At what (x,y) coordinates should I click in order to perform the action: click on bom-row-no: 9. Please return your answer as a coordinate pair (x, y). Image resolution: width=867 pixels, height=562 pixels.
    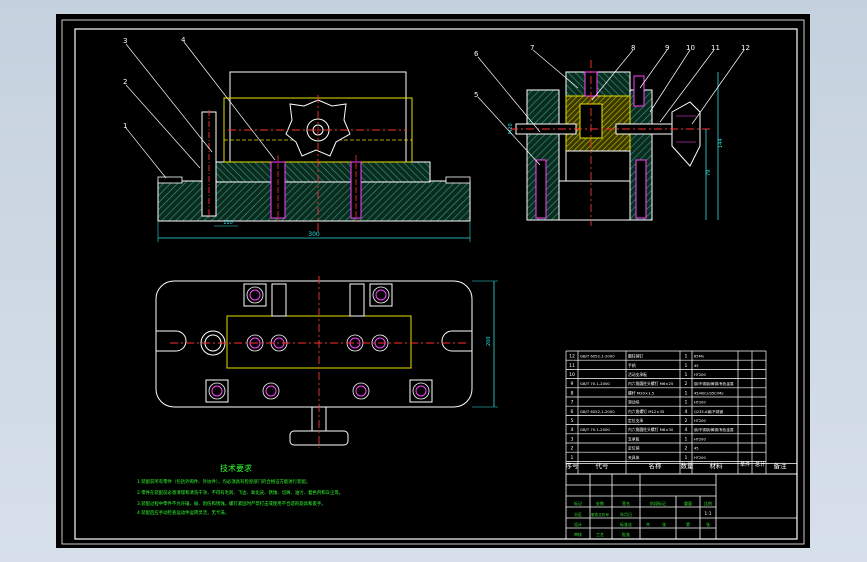
    Looking at the image, I should click on (572, 384).